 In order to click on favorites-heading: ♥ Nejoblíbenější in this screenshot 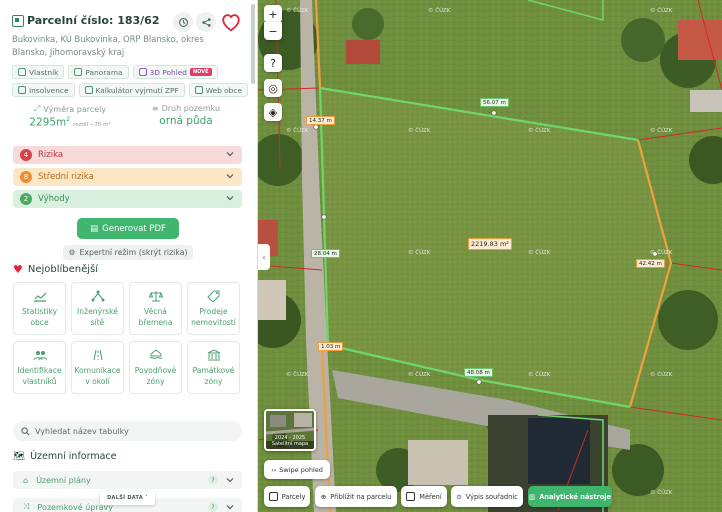, I will do `click(55, 269)`.